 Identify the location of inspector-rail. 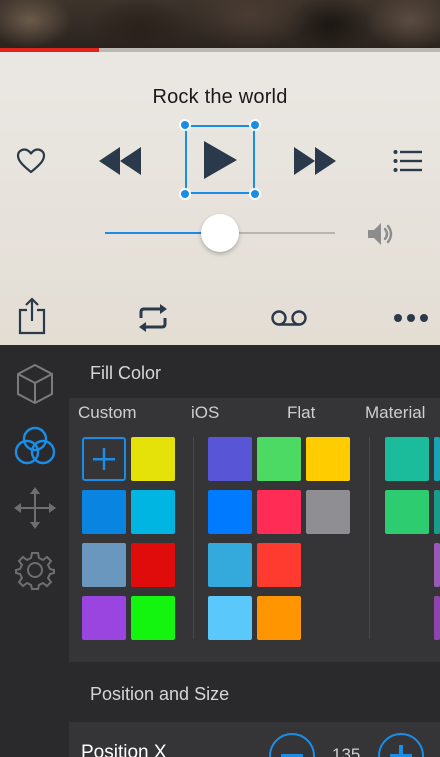
(34, 551).